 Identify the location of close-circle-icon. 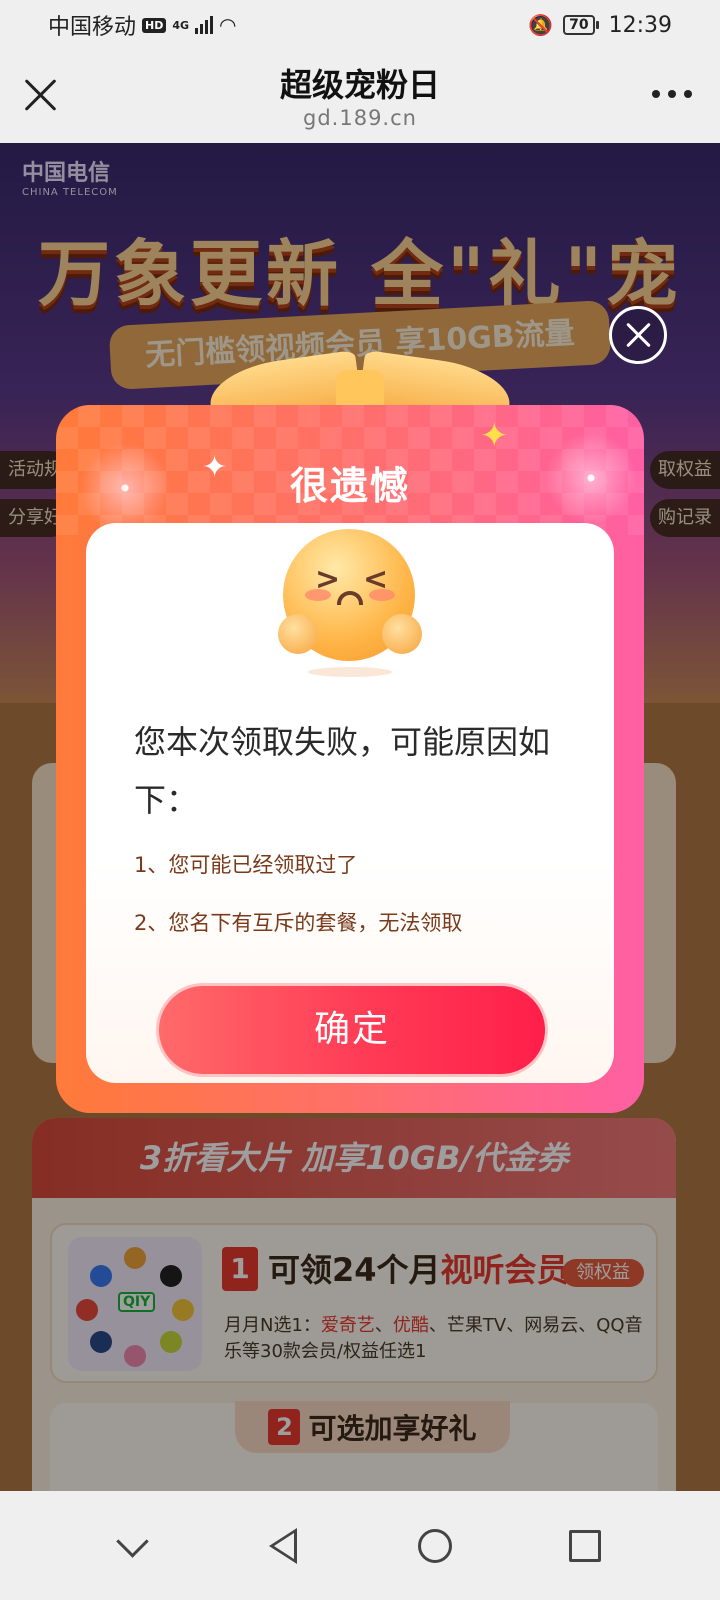
(638, 335).